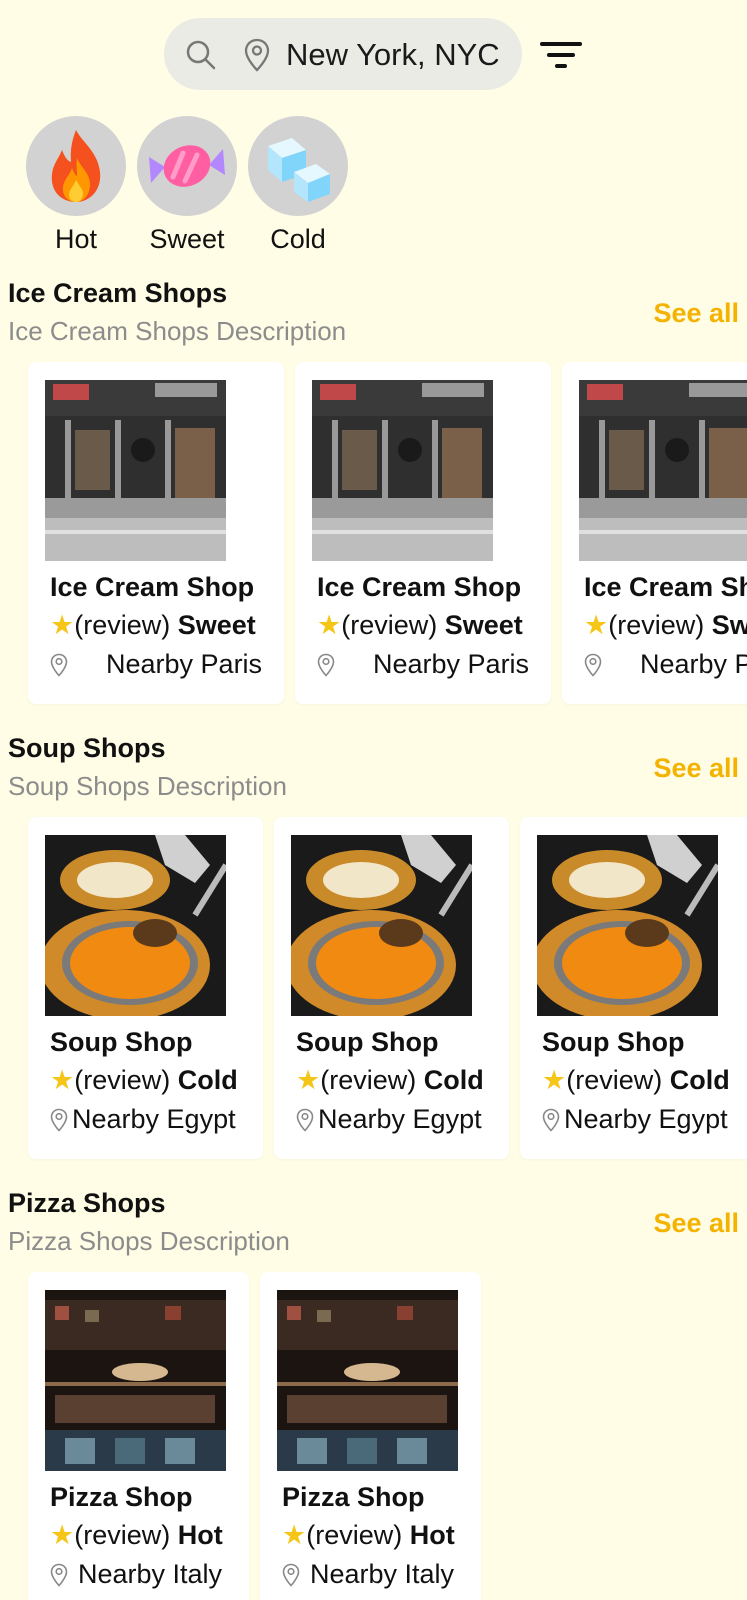 Image resolution: width=747 pixels, height=1600 pixels. I want to click on category-cold: Cold, so click(298, 185).